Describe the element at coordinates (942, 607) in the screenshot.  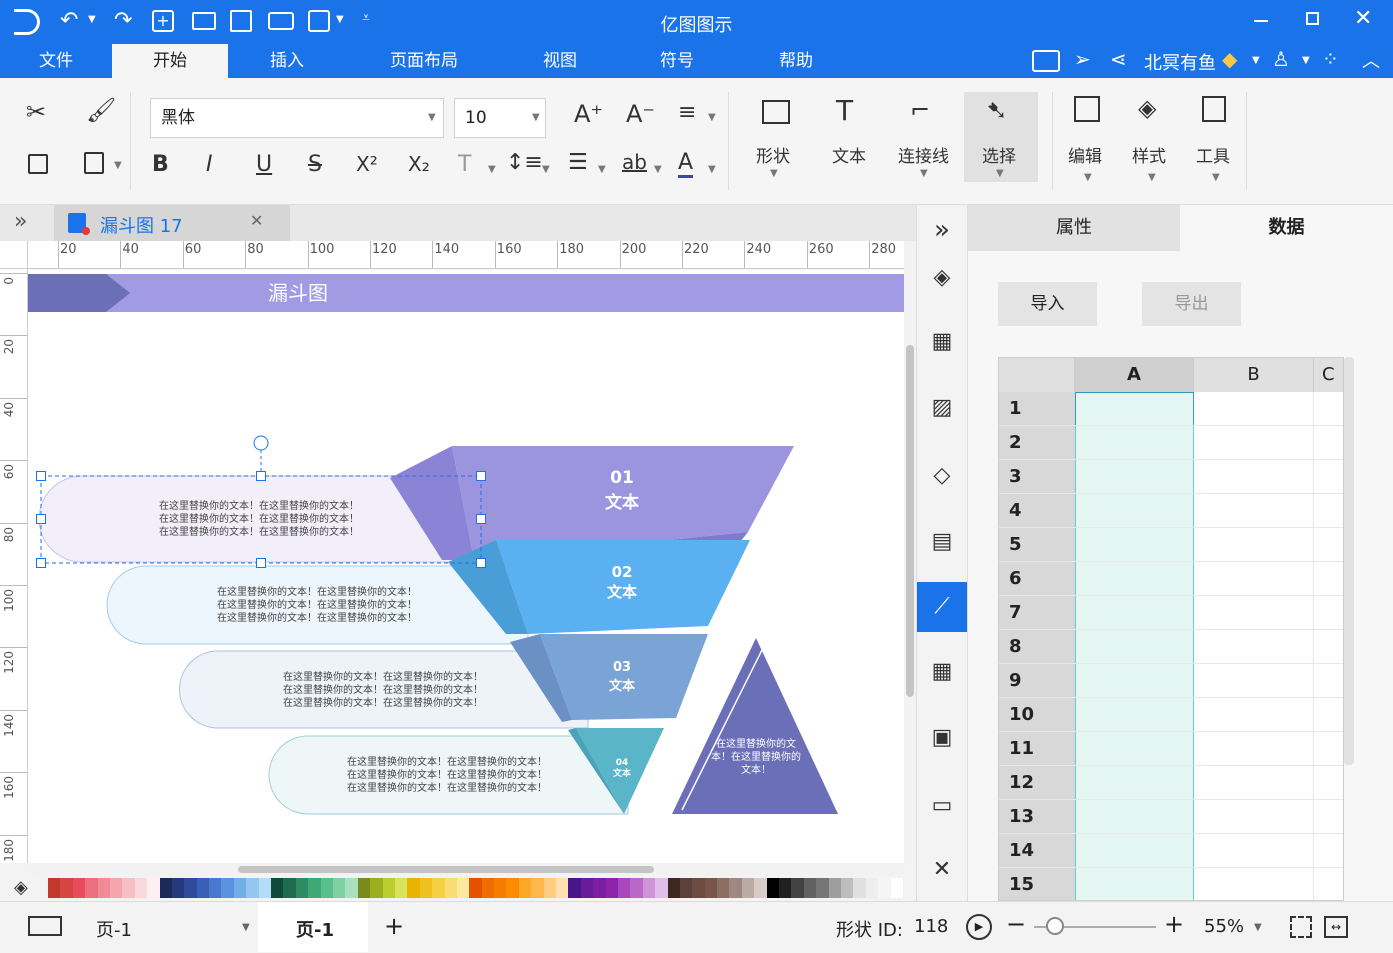
I see `chart-icon: ⟋` at that location.